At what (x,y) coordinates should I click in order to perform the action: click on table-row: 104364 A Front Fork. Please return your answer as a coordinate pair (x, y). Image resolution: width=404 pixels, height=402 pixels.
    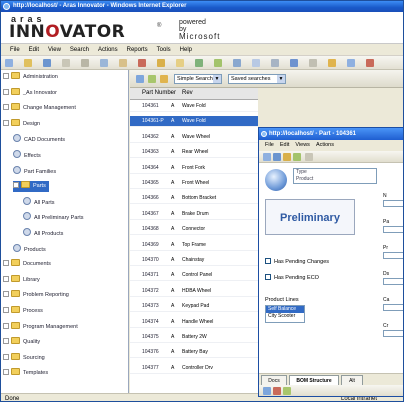
    Looking at the image, I should click on (194, 168).